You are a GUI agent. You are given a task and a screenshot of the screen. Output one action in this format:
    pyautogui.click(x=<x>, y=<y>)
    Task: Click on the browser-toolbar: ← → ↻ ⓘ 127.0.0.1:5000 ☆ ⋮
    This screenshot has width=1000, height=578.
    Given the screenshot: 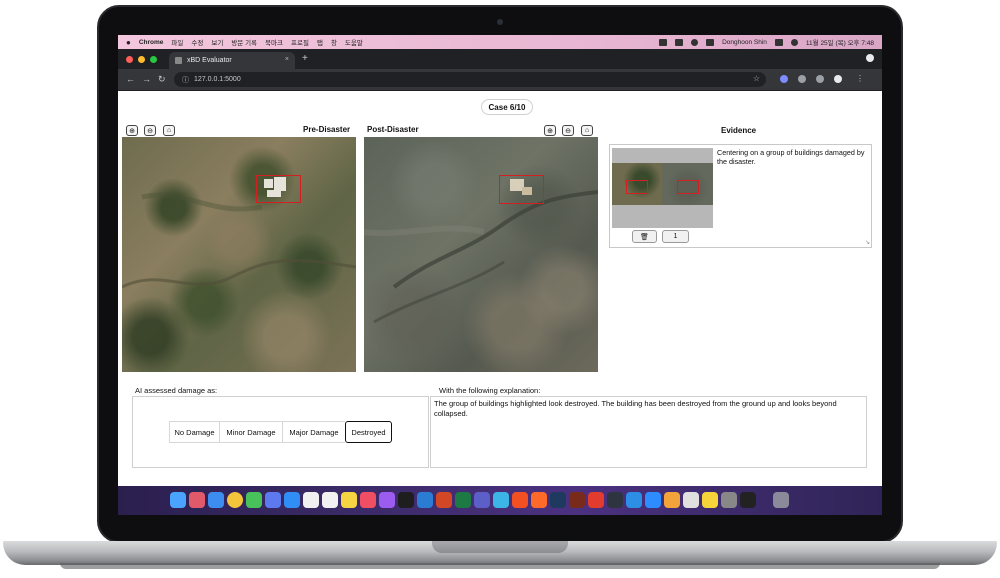 What is the action you would take?
    pyautogui.click(x=500, y=80)
    